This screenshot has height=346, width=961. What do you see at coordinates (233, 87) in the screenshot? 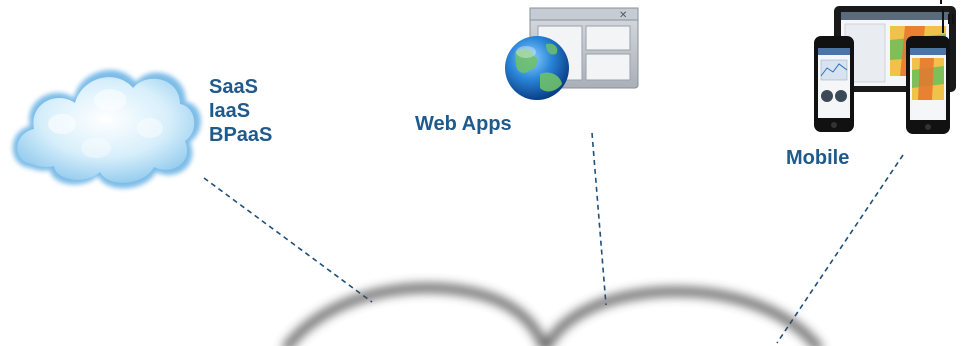
I see `service-saas-label: SaaS` at bounding box center [233, 87].